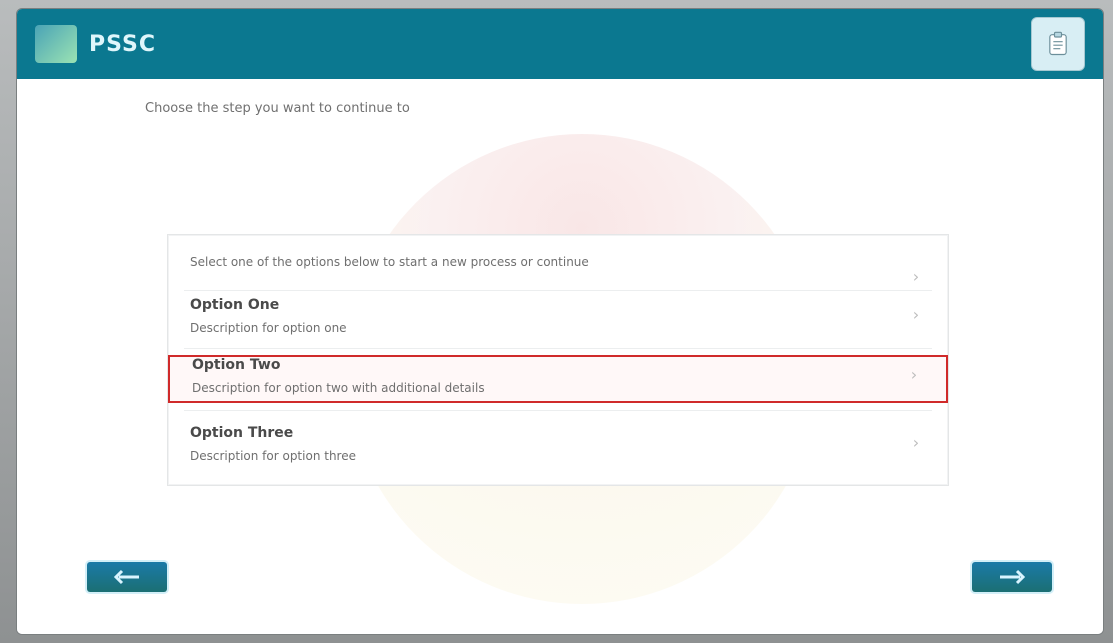 The height and width of the screenshot is (643, 1113). Describe the element at coordinates (268, 328) in the screenshot. I see `list-item-subtitle: Description for option one` at that location.